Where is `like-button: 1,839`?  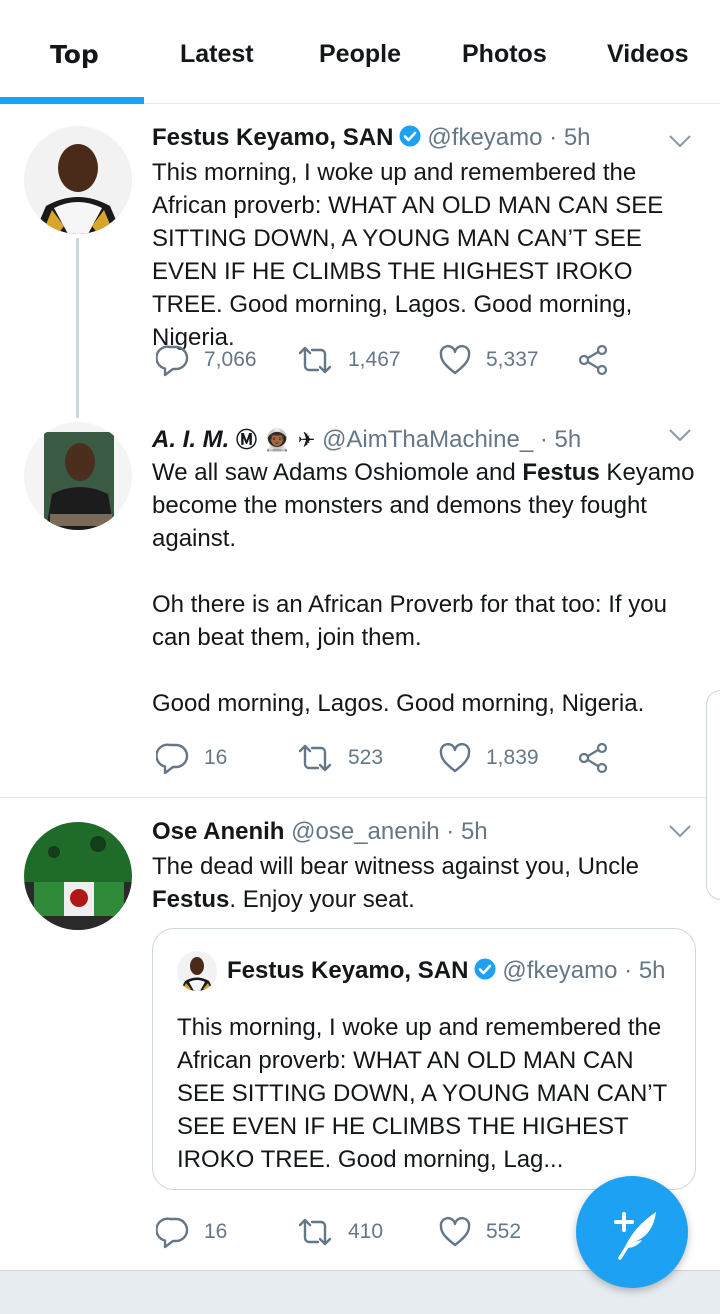
like-button: 1,839 is located at coordinates (488, 758).